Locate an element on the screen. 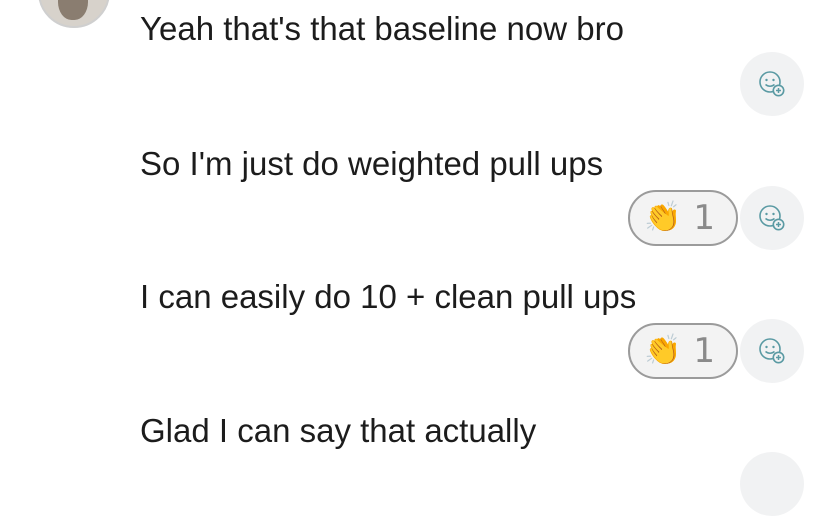  message-text: Yeah that's that baseline now bro is located at coordinates (382, 28).